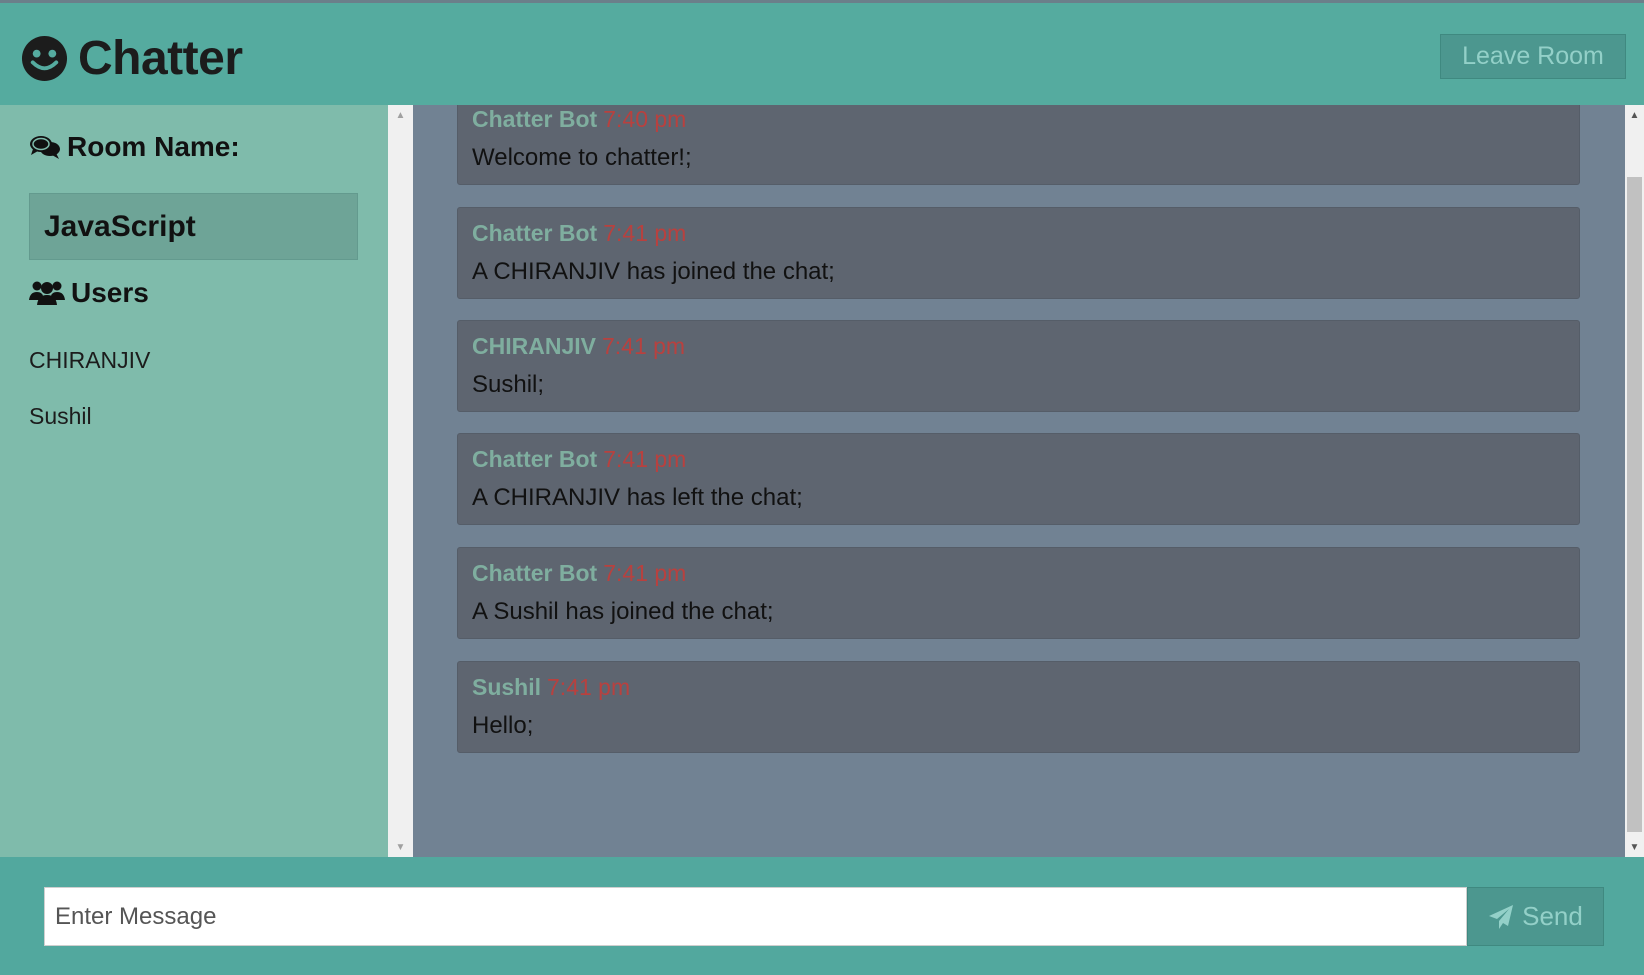  I want to click on leave-room-button: Leave Room, so click(1533, 56).